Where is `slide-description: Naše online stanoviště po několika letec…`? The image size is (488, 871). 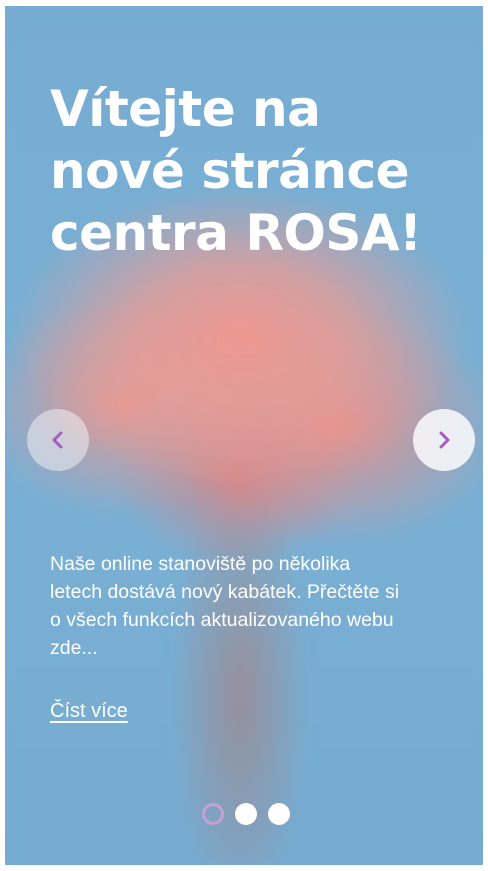
slide-description: Naše online stanoviště po několika letec… is located at coordinates (265, 606).